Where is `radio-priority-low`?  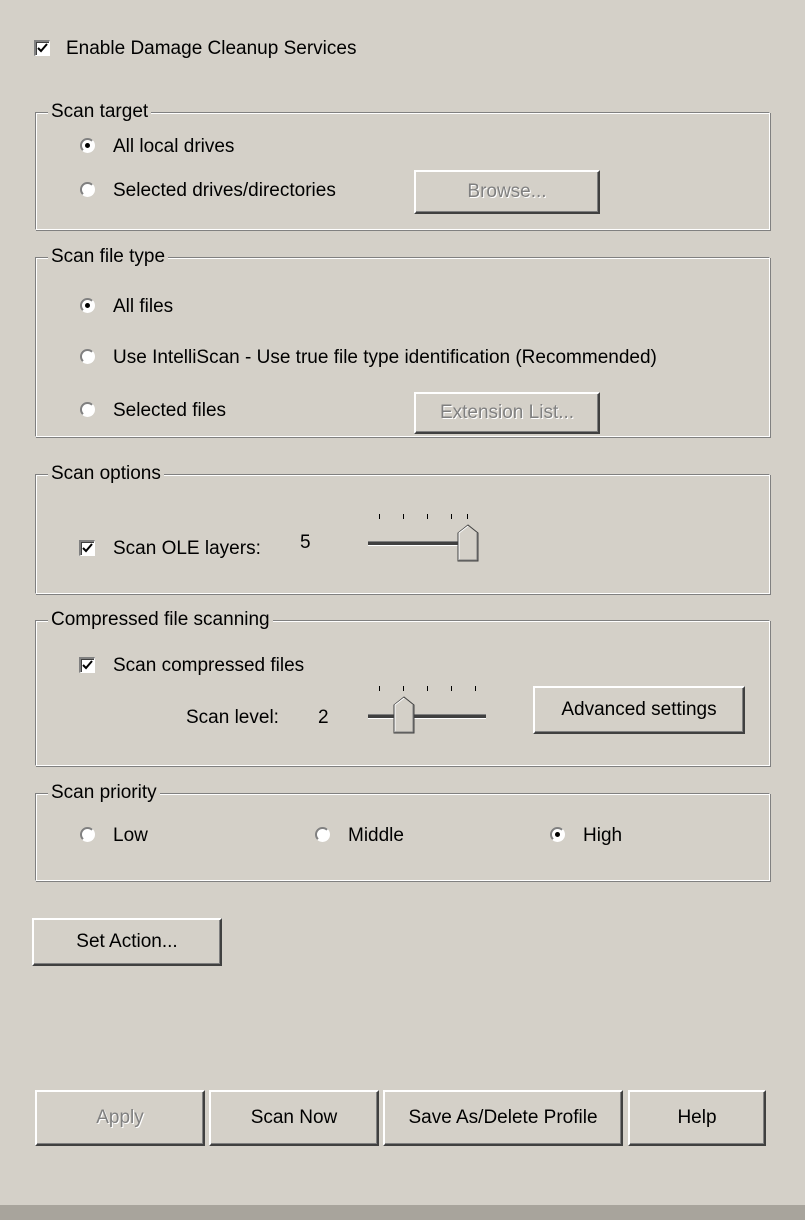 radio-priority-low is located at coordinates (87, 834).